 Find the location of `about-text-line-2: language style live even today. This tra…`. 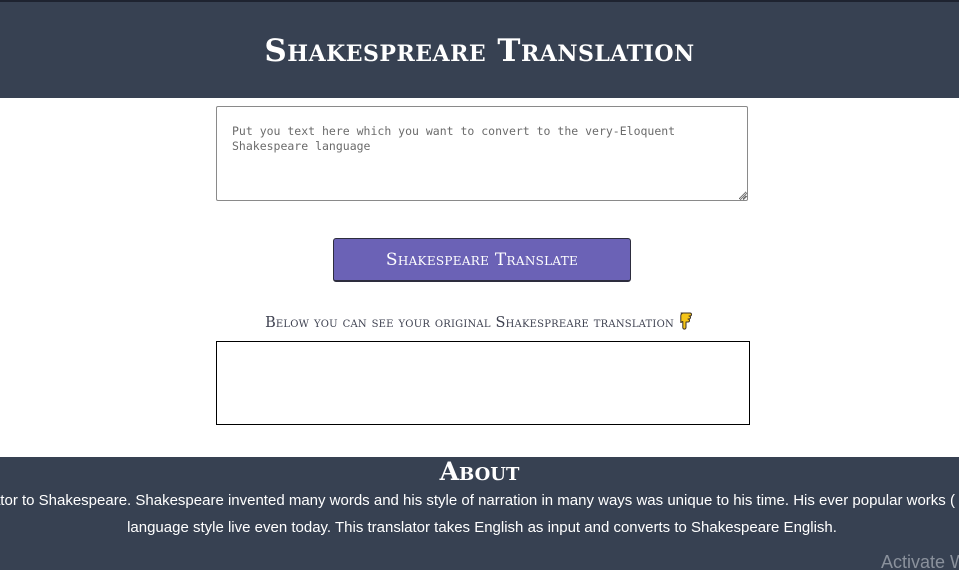

about-text-line-2: language style live even today. This tra… is located at coordinates (482, 527).